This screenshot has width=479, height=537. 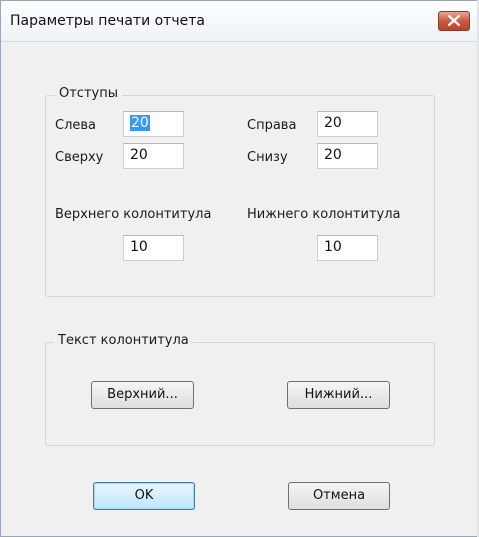 What do you see at coordinates (79, 157) in the screenshot?
I see `top-margin-label: Сверху` at bounding box center [79, 157].